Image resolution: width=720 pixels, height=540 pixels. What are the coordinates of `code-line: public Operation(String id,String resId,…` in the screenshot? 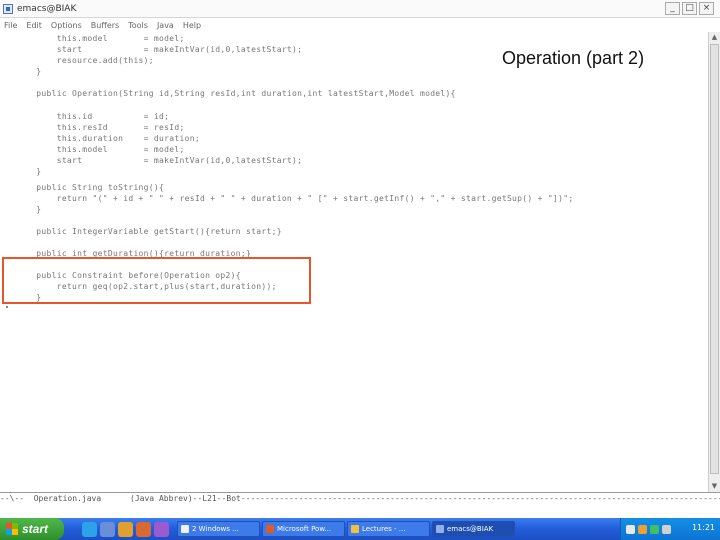 It's located at (241, 93).